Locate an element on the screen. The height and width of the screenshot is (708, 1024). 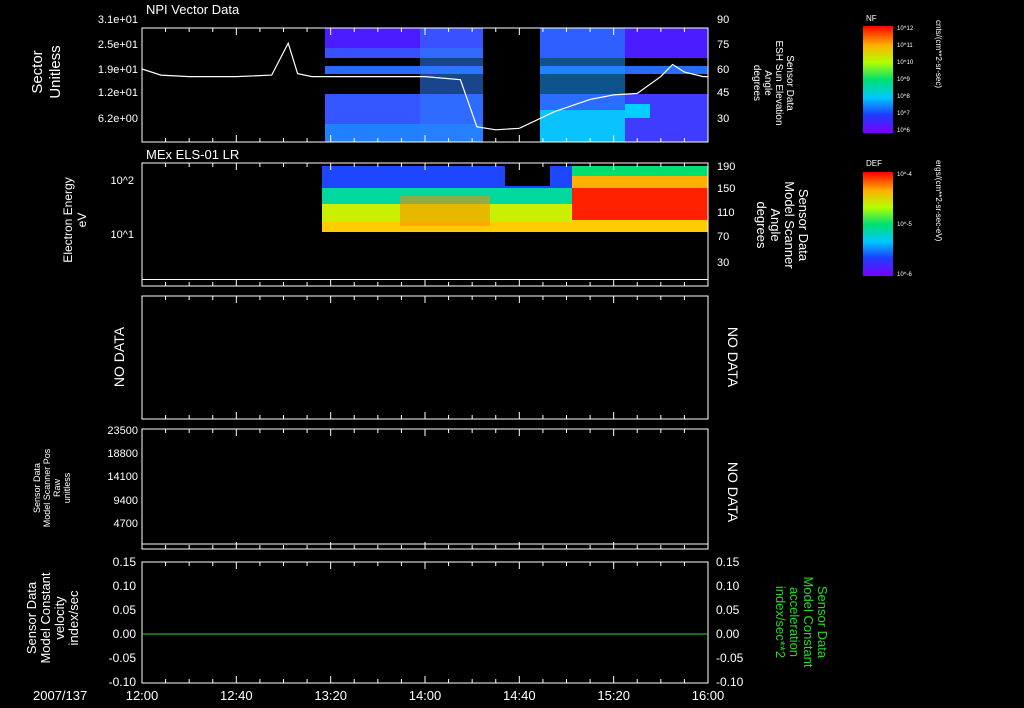
p4-ytick: 14100 is located at coordinates (122, 477).